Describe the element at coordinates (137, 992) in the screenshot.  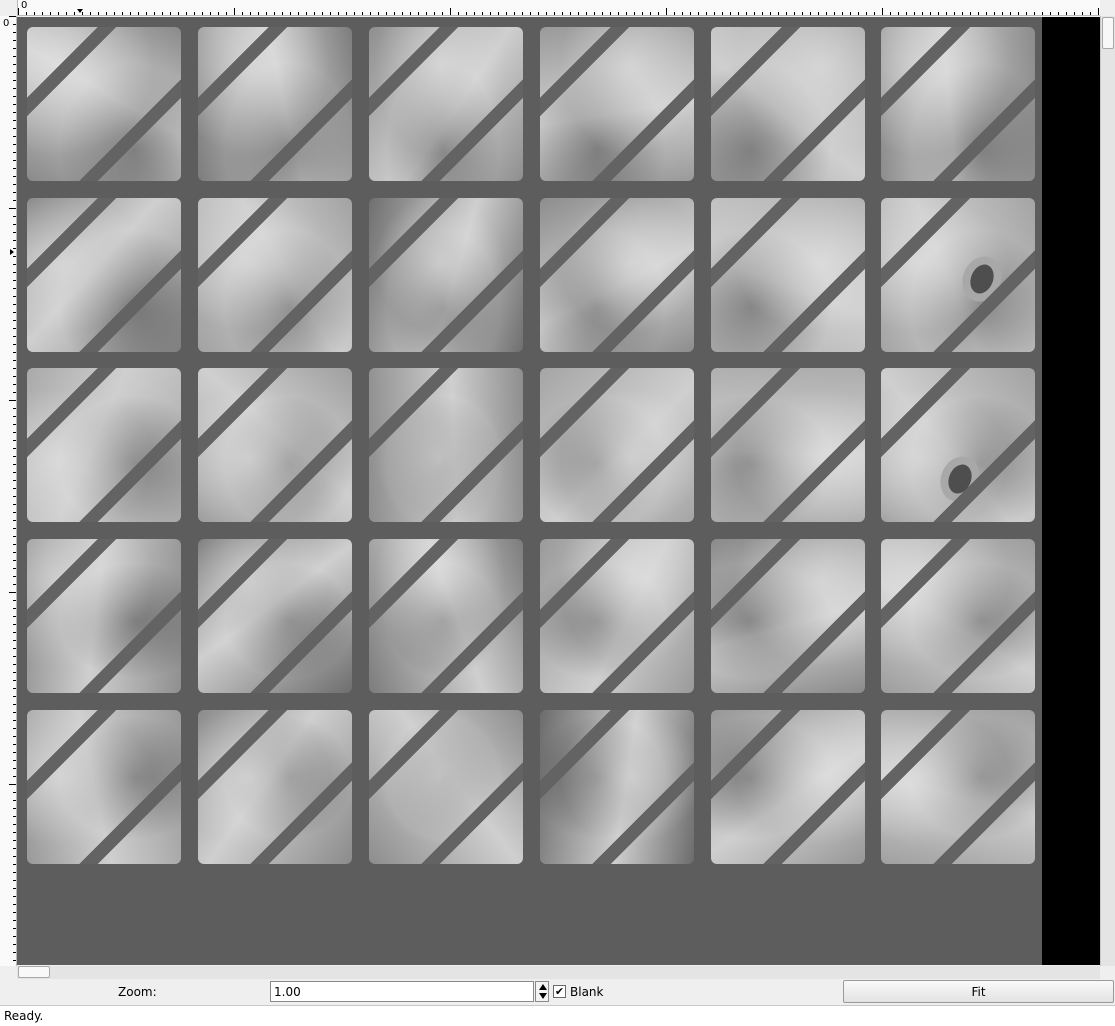
I see `zoom-label: Zoom:` at that location.